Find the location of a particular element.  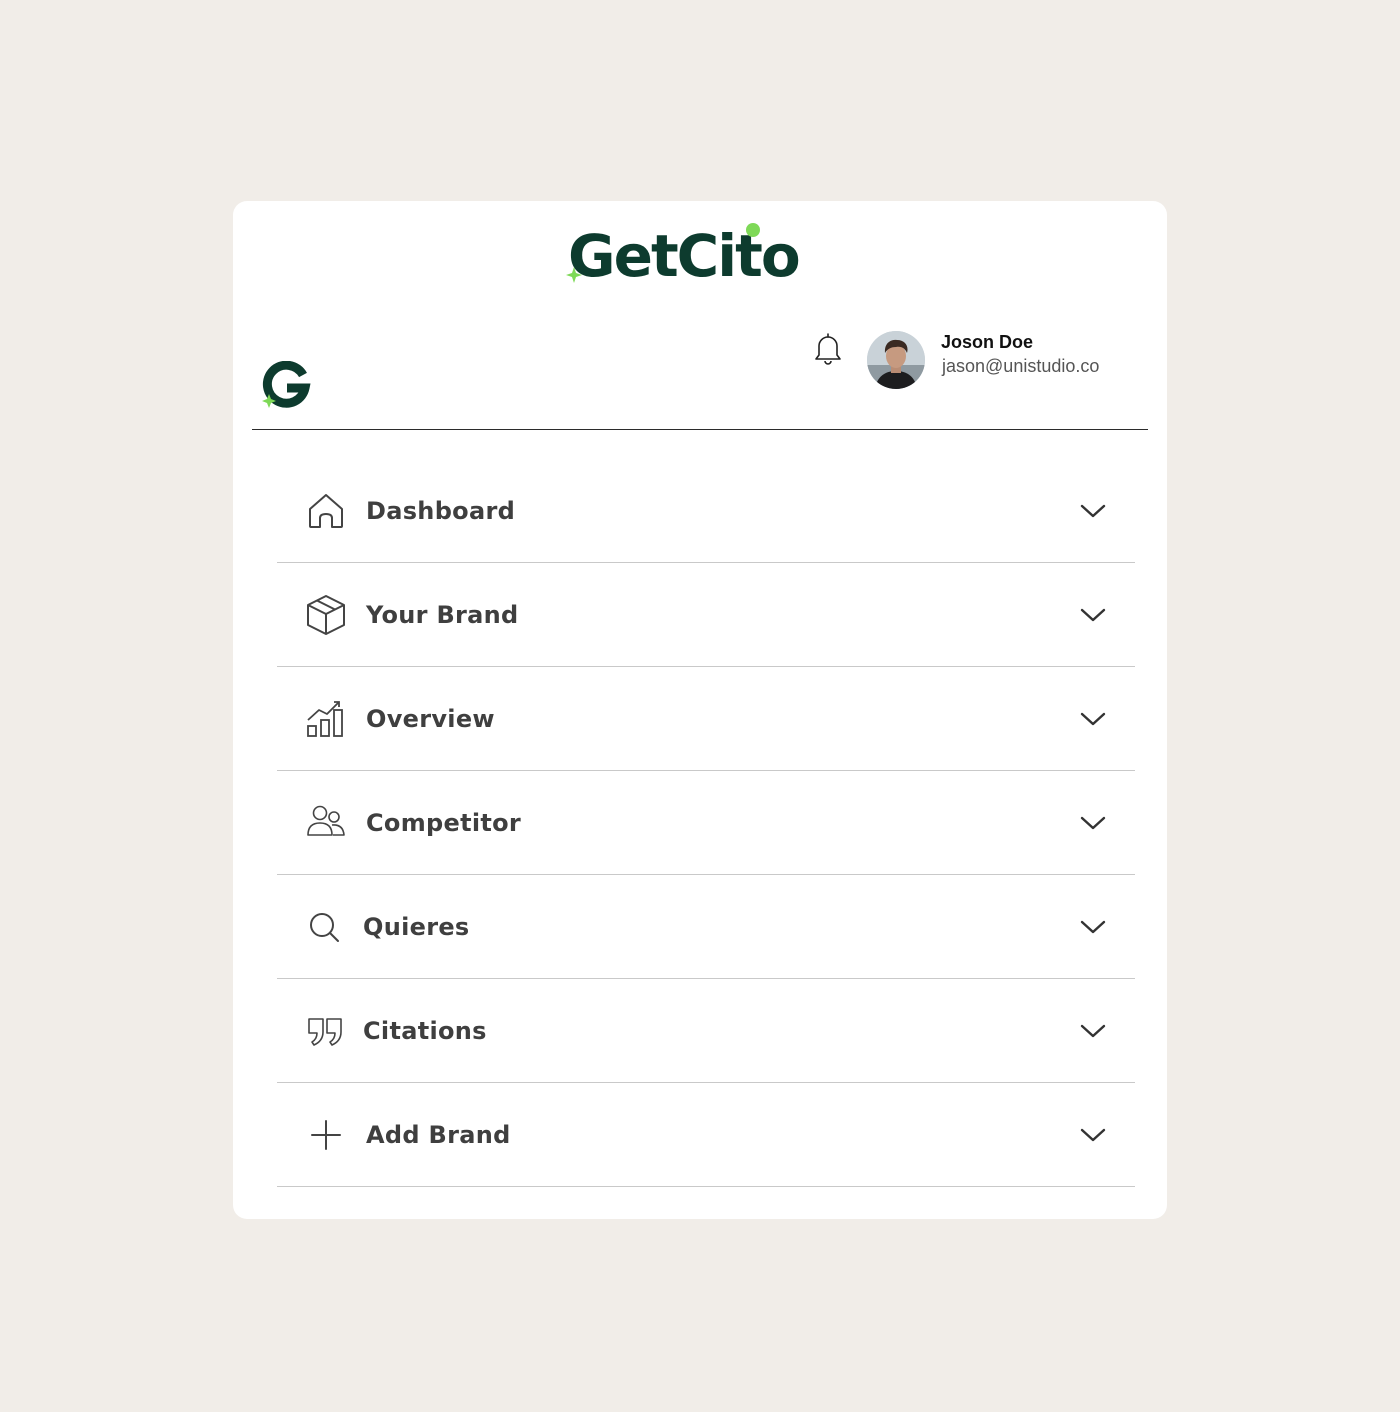

logo-text: GetCito is located at coordinates (684, 256).